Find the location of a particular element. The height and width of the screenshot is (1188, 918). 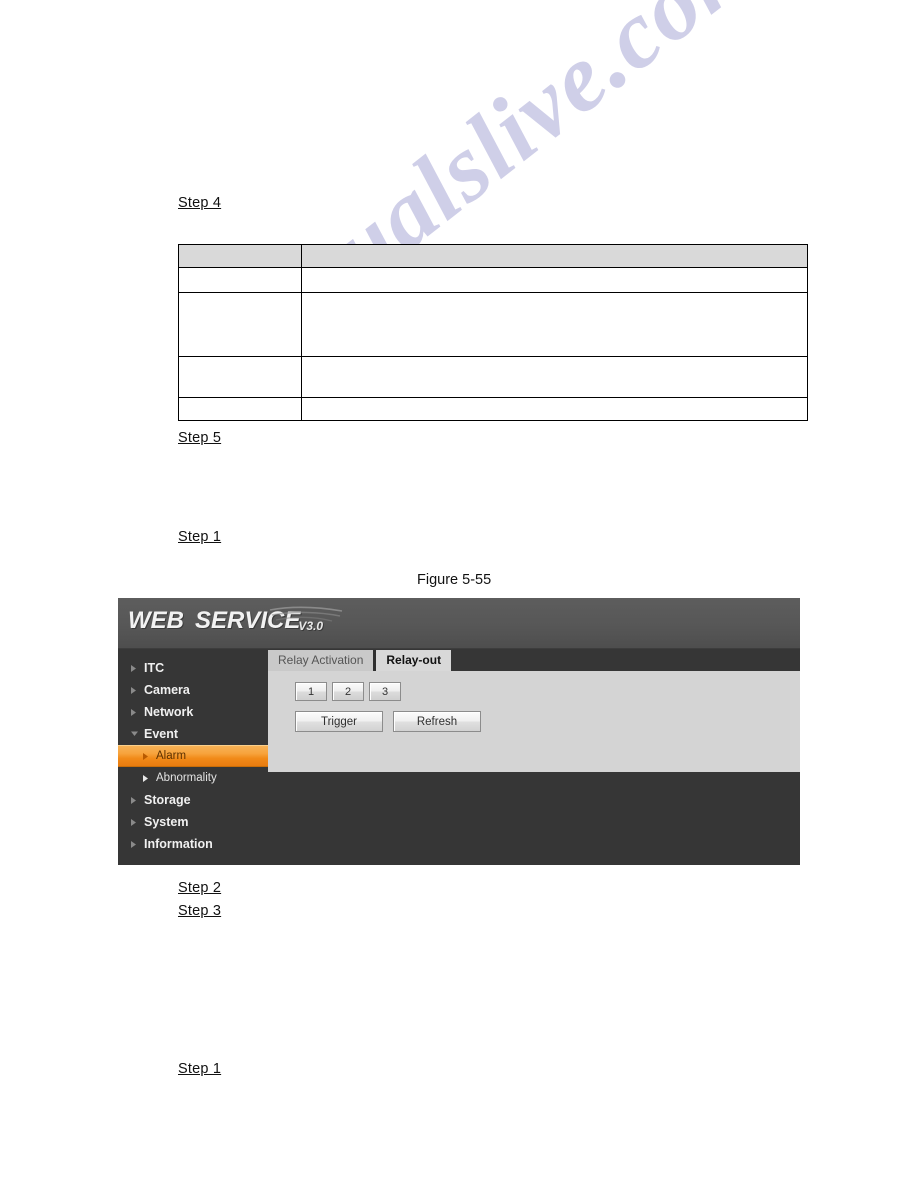

sidebar-item-network: Network is located at coordinates (193, 712).